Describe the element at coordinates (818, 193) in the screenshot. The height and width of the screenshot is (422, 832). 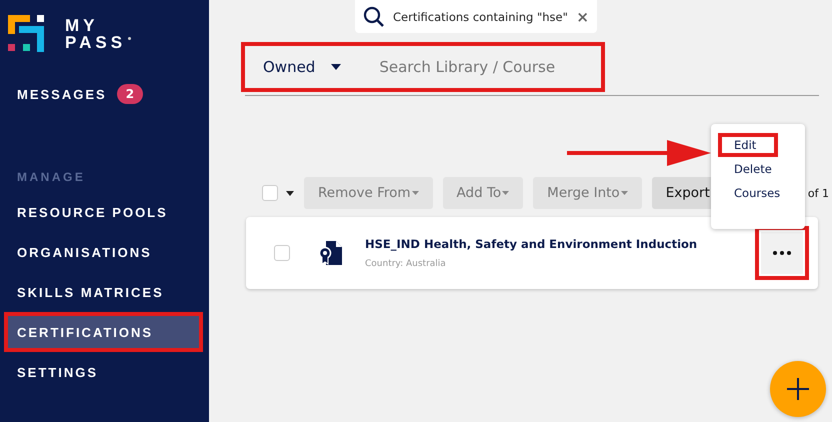
I see `page-count: of 1` at that location.